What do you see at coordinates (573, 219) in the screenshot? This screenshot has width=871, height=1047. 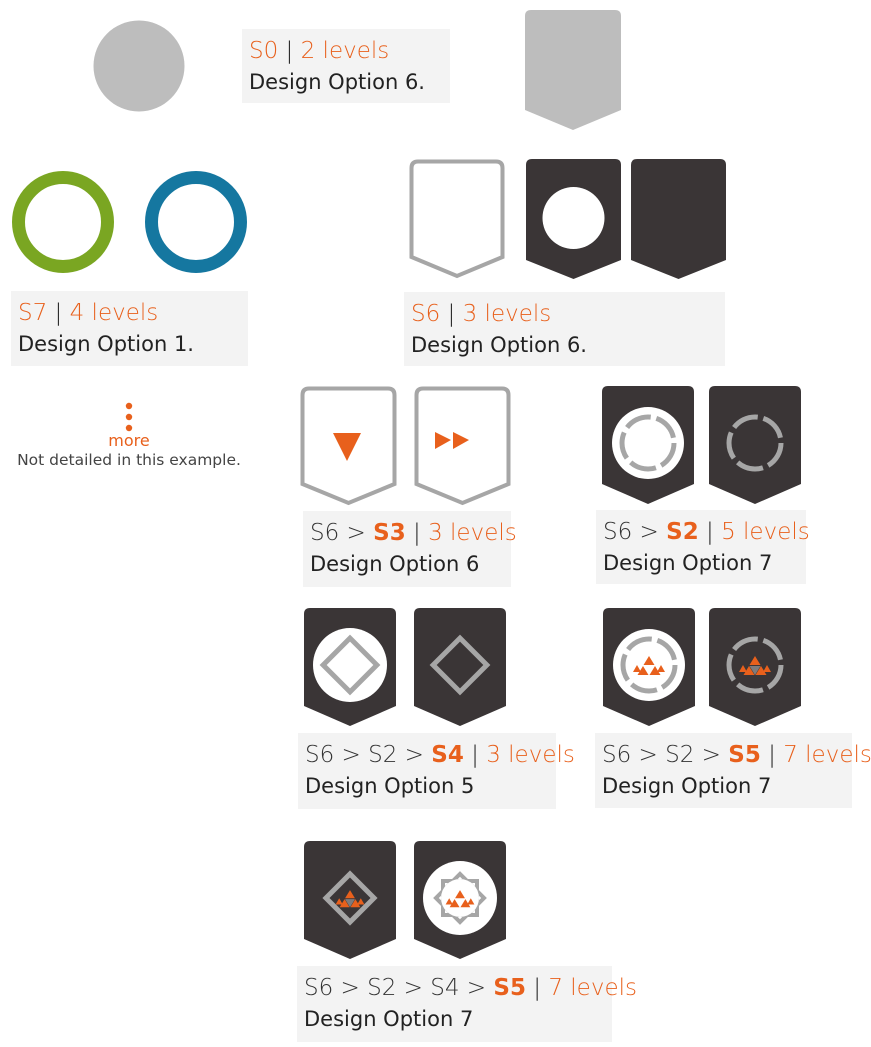 I see `s6-dark-shield-dot-icon` at bounding box center [573, 219].